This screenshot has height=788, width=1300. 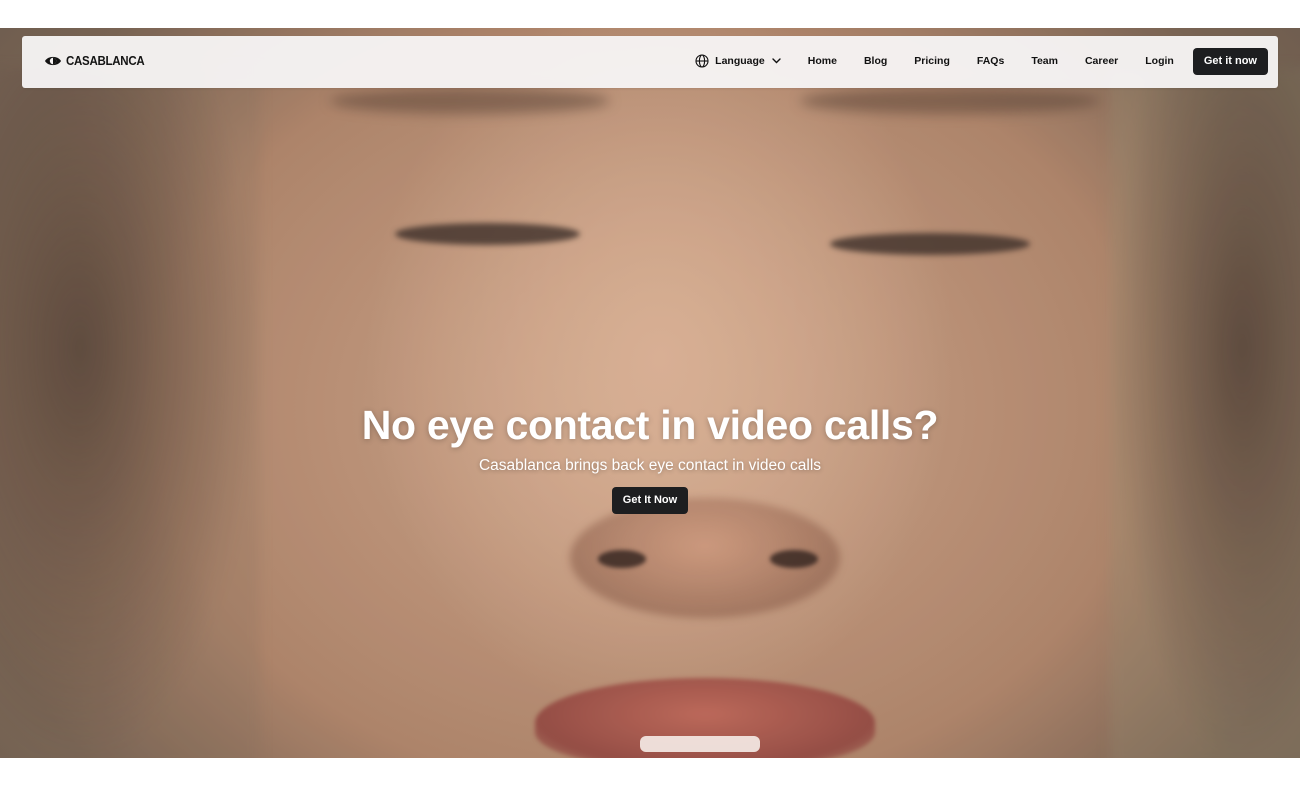 I want to click on get-it-now-button: Get it now, so click(x=1230, y=61).